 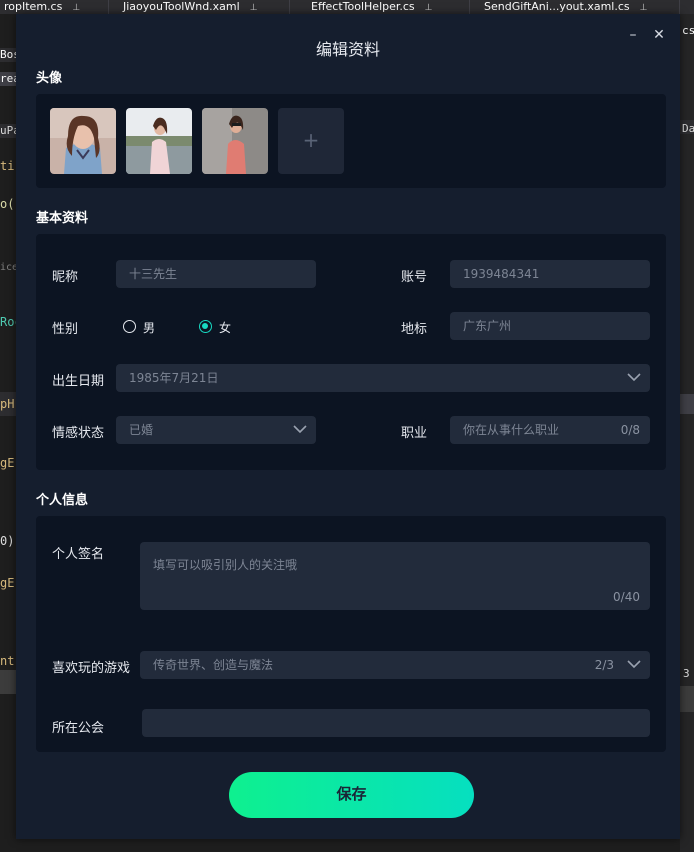 I want to click on gender-female-label: 女, so click(x=225, y=328).